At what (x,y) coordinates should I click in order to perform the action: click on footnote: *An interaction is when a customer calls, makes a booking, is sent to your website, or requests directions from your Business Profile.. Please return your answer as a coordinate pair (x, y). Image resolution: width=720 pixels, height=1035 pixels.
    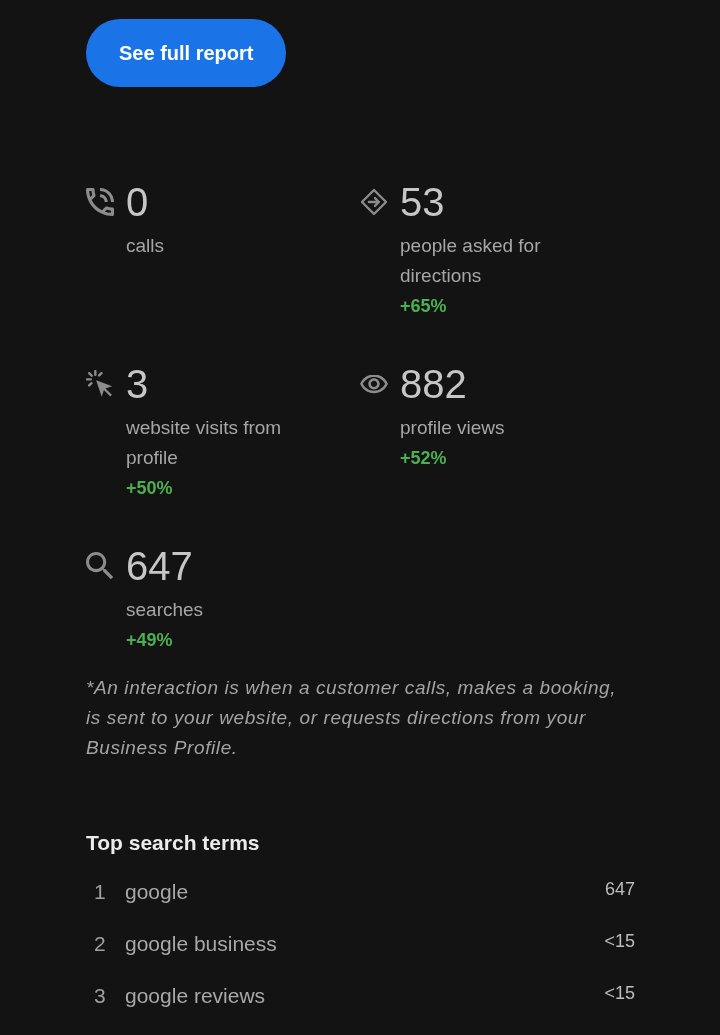
    Looking at the image, I should click on (352, 718).